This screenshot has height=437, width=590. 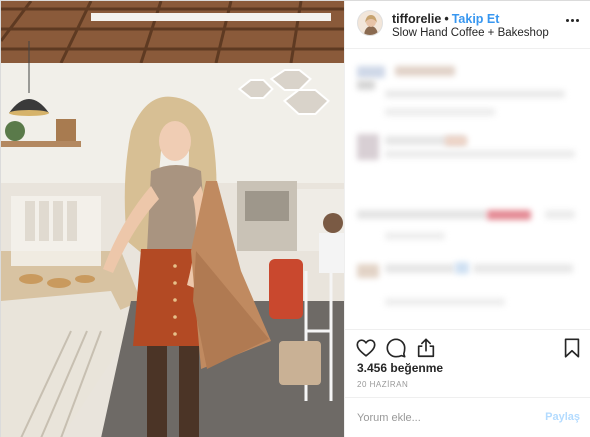 I want to click on comment-input, so click(x=447, y=418).